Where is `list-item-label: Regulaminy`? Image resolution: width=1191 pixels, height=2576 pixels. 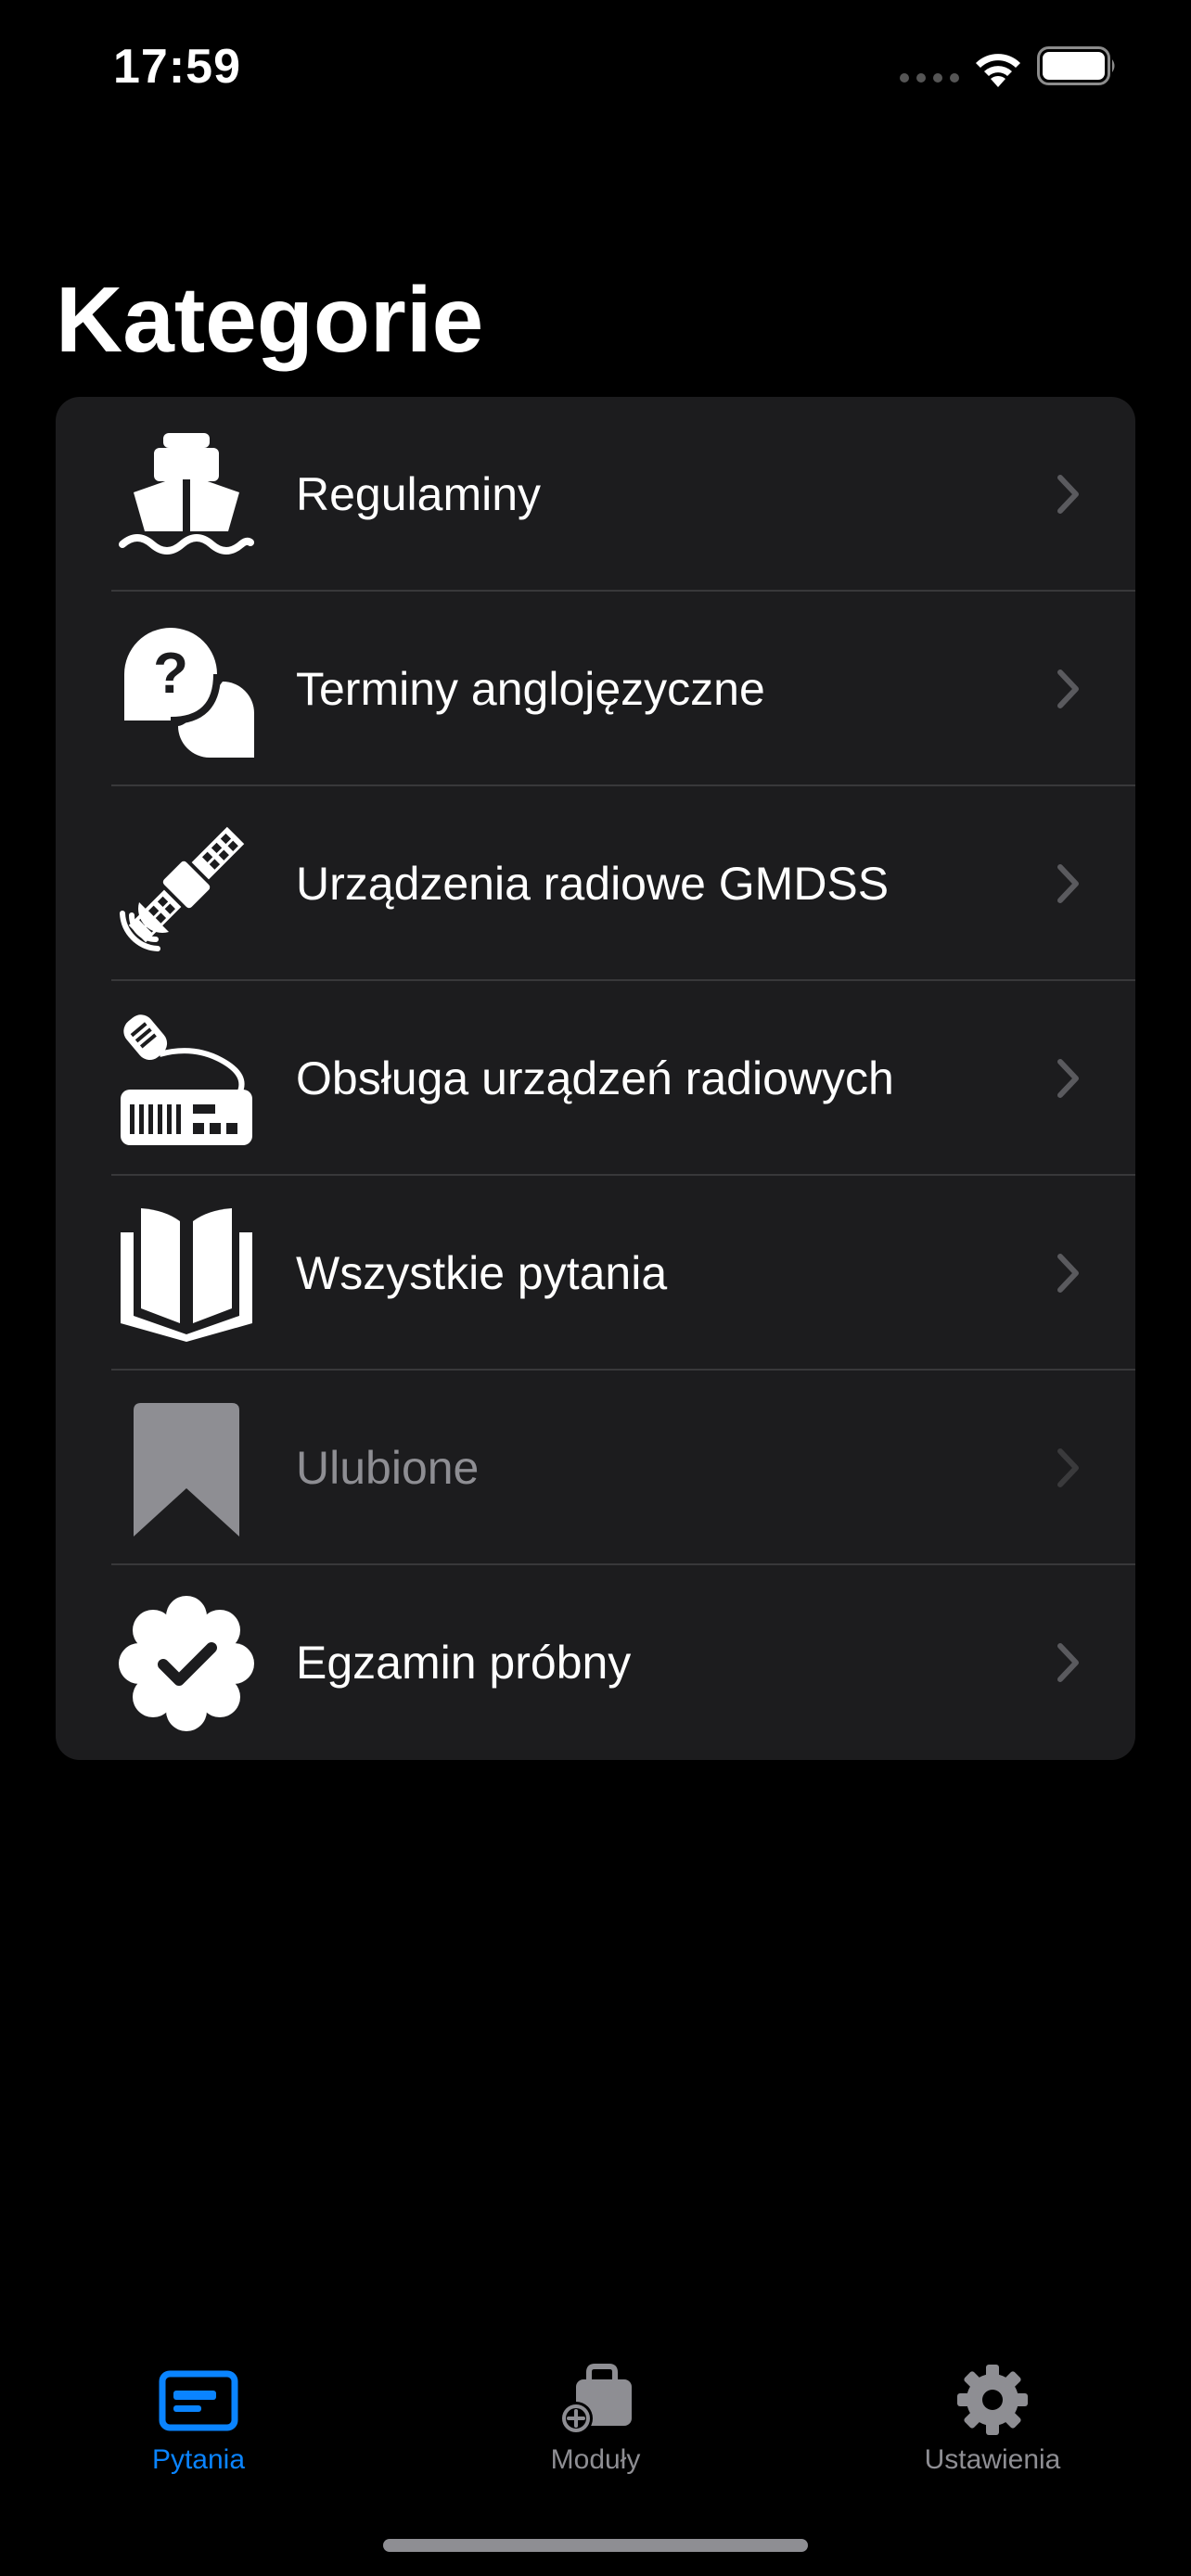 list-item-label: Regulaminy is located at coordinates (419, 494).